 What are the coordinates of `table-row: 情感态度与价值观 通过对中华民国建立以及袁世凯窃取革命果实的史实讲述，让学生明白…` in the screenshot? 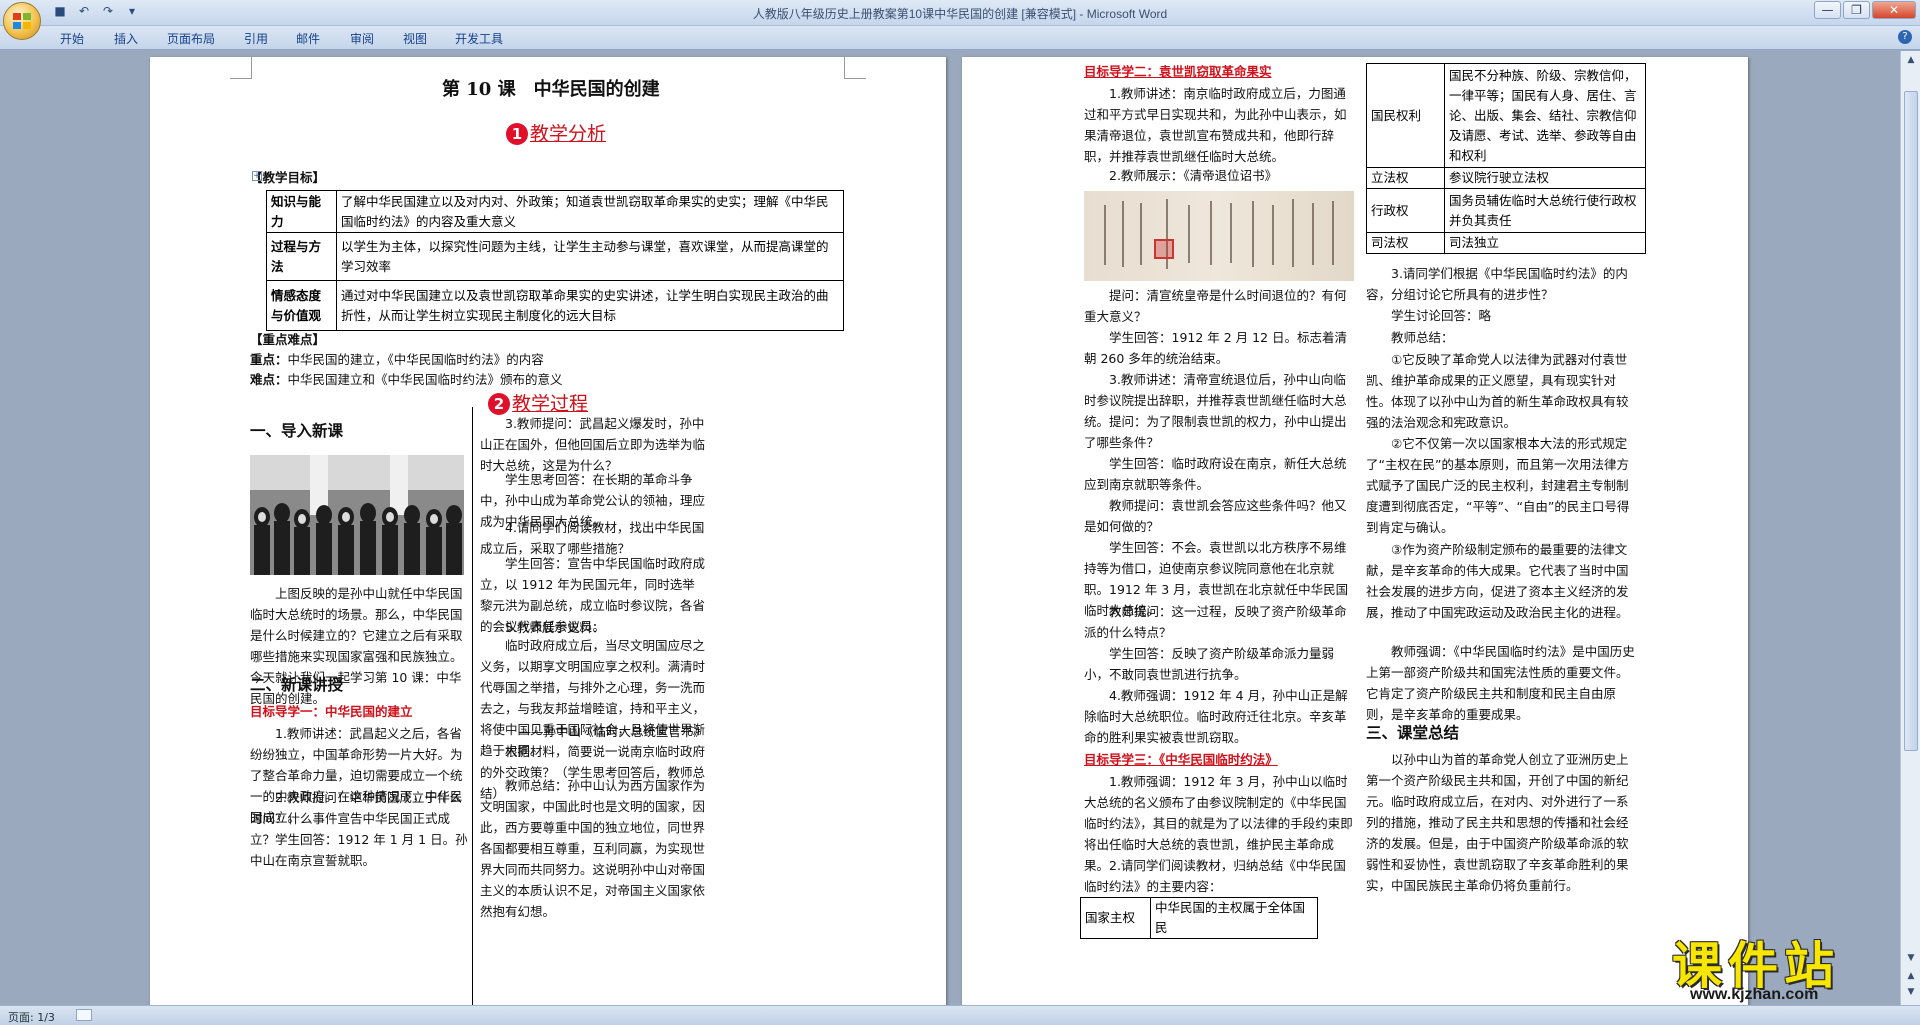 It's located at (555, 305).